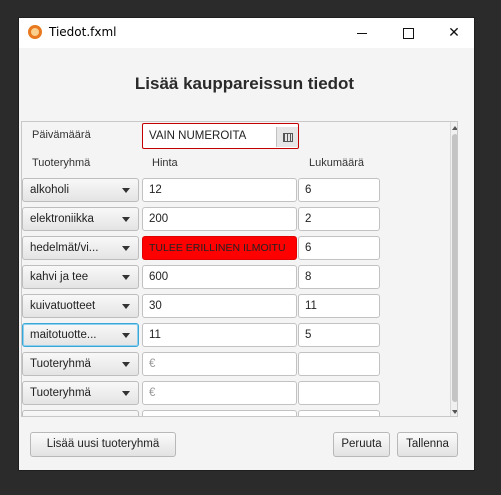 This screenshot has width=501, height=495. What do you see at coordinates (219, 306) in the screenshot?
I see `price-field: 30` at bounding box center [219, 306].